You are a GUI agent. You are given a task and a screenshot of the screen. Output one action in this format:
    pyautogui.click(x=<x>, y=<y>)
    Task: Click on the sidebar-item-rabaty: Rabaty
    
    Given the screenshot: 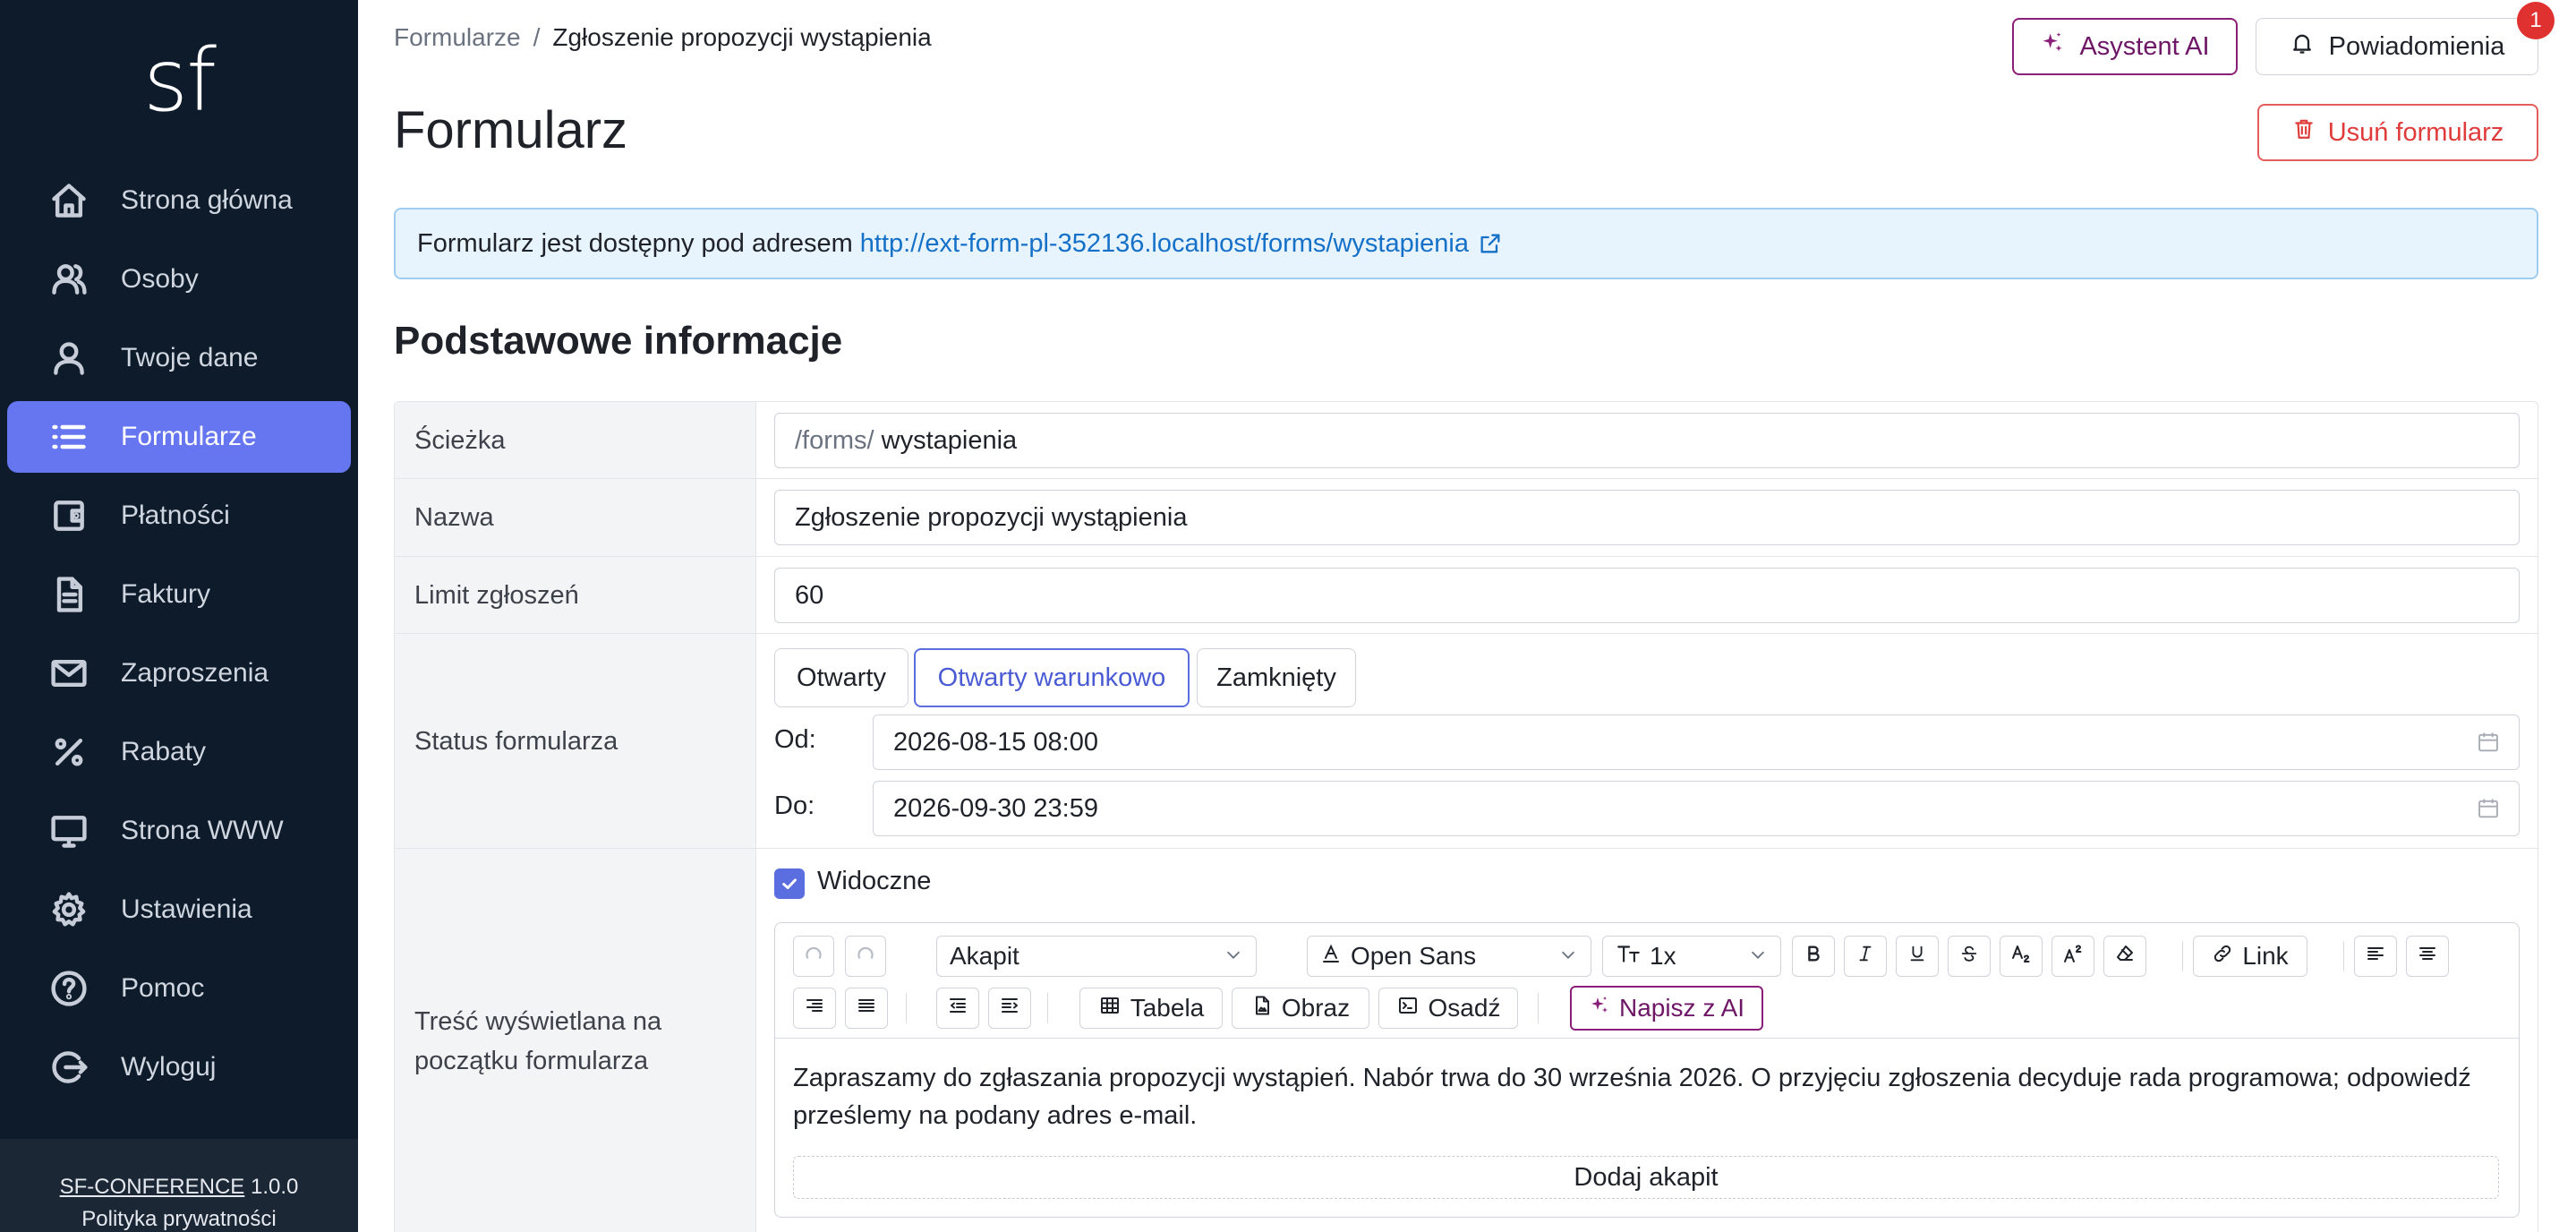 What is the action you would take?
    pyautogui.click(x=179, y=752)
    